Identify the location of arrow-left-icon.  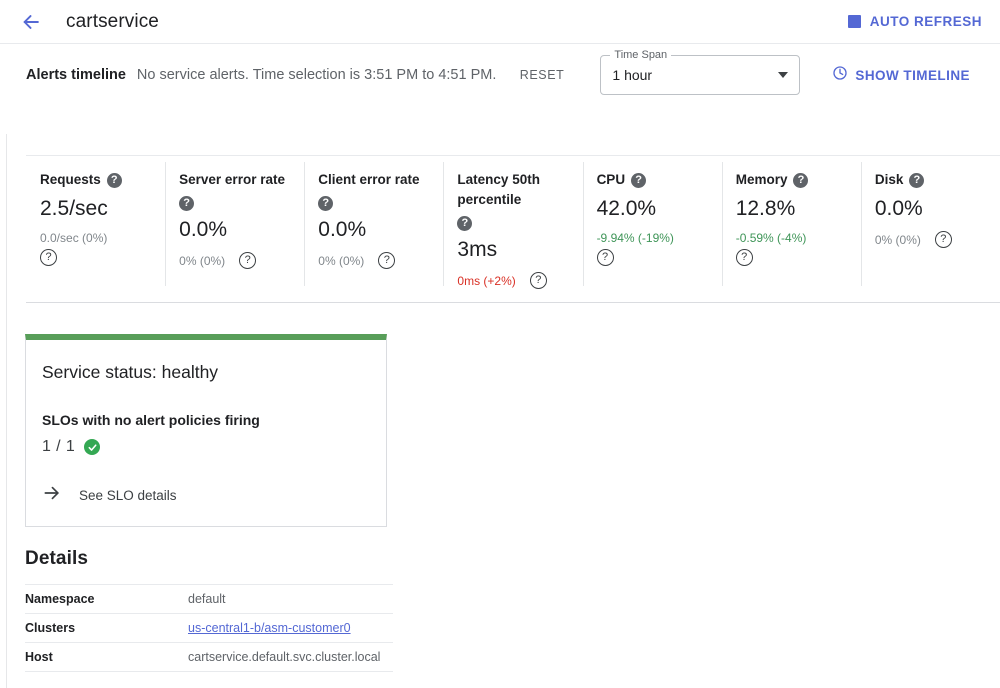
(31, 22).